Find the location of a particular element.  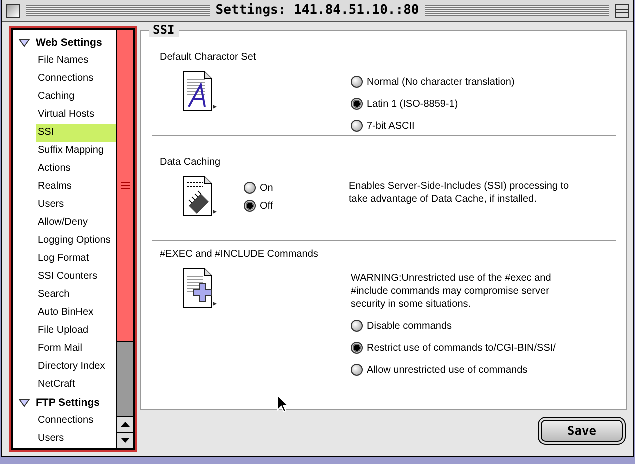

chip-document-icon is located at coordinates (200, 197).